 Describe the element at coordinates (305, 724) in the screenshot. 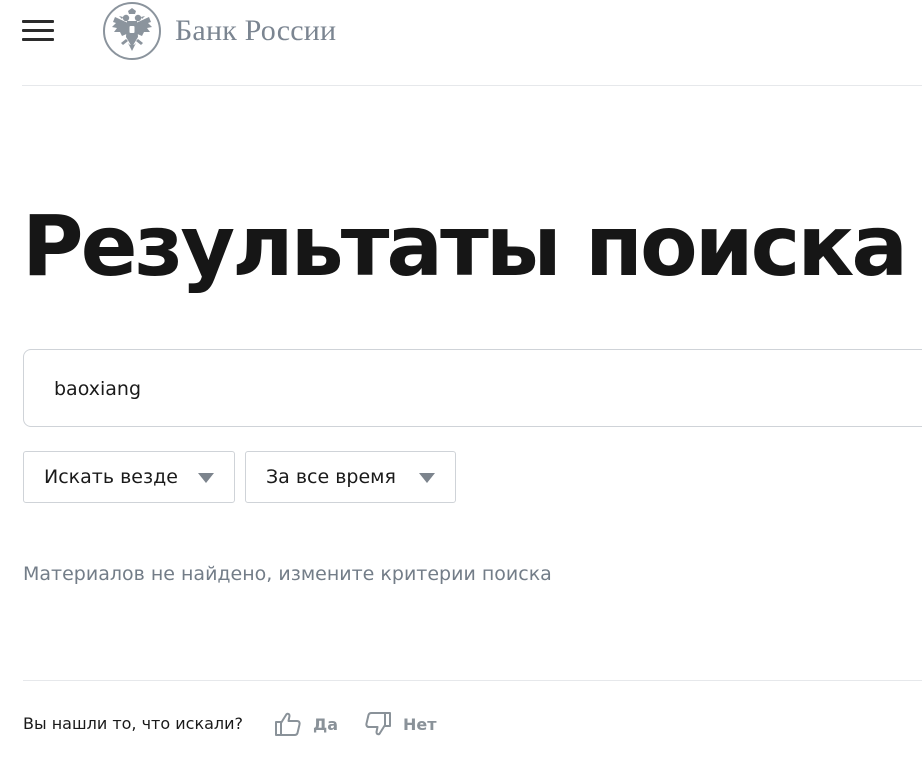

I see `feedback-yes-button: Да` at that location.